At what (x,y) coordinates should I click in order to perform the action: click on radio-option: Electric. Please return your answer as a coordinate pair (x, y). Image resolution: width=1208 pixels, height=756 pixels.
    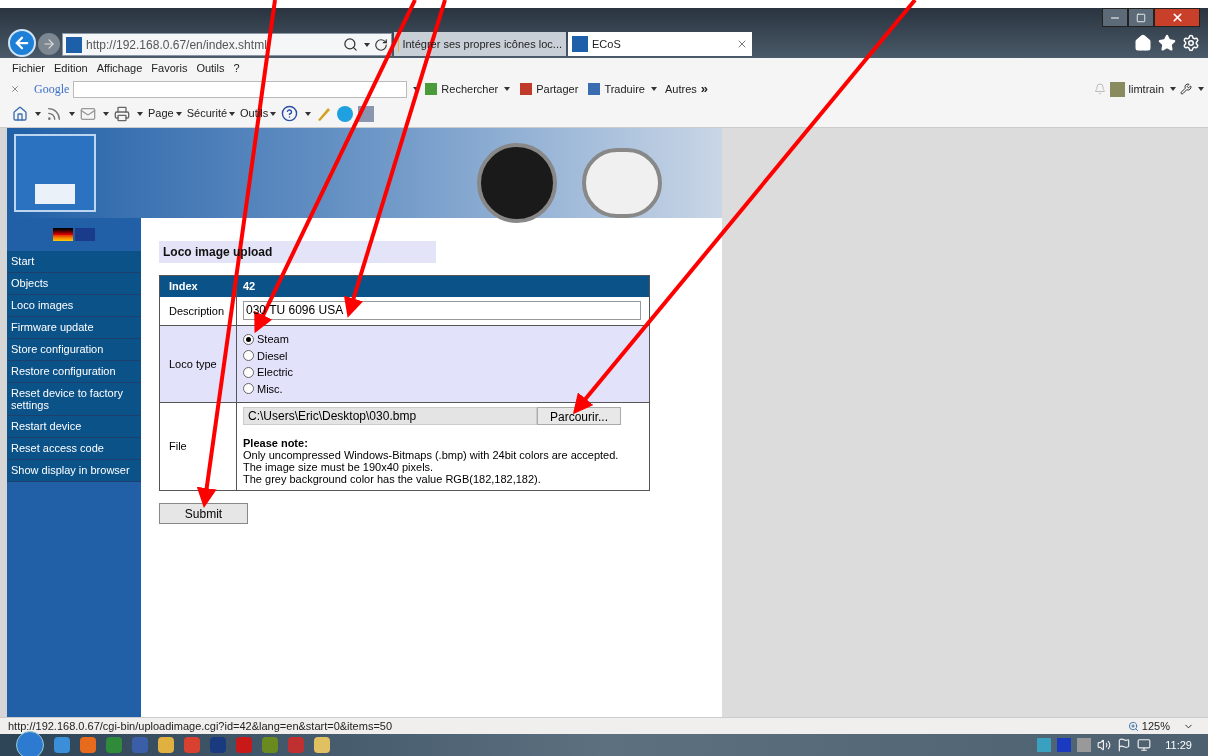
    Looking at the image, I should click on (268, 372).